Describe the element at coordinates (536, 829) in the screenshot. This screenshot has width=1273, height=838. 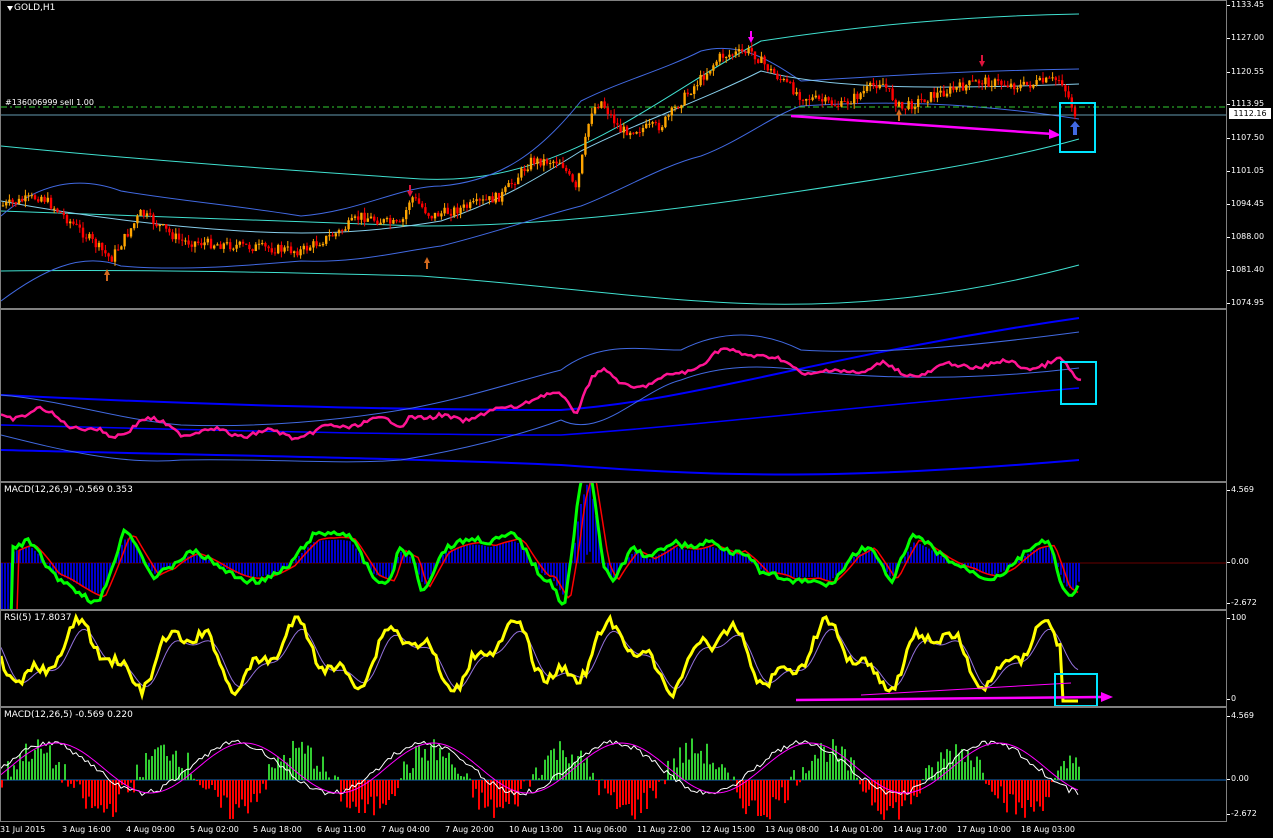
I see `time-label: 10 Aug 13:00` at that location.